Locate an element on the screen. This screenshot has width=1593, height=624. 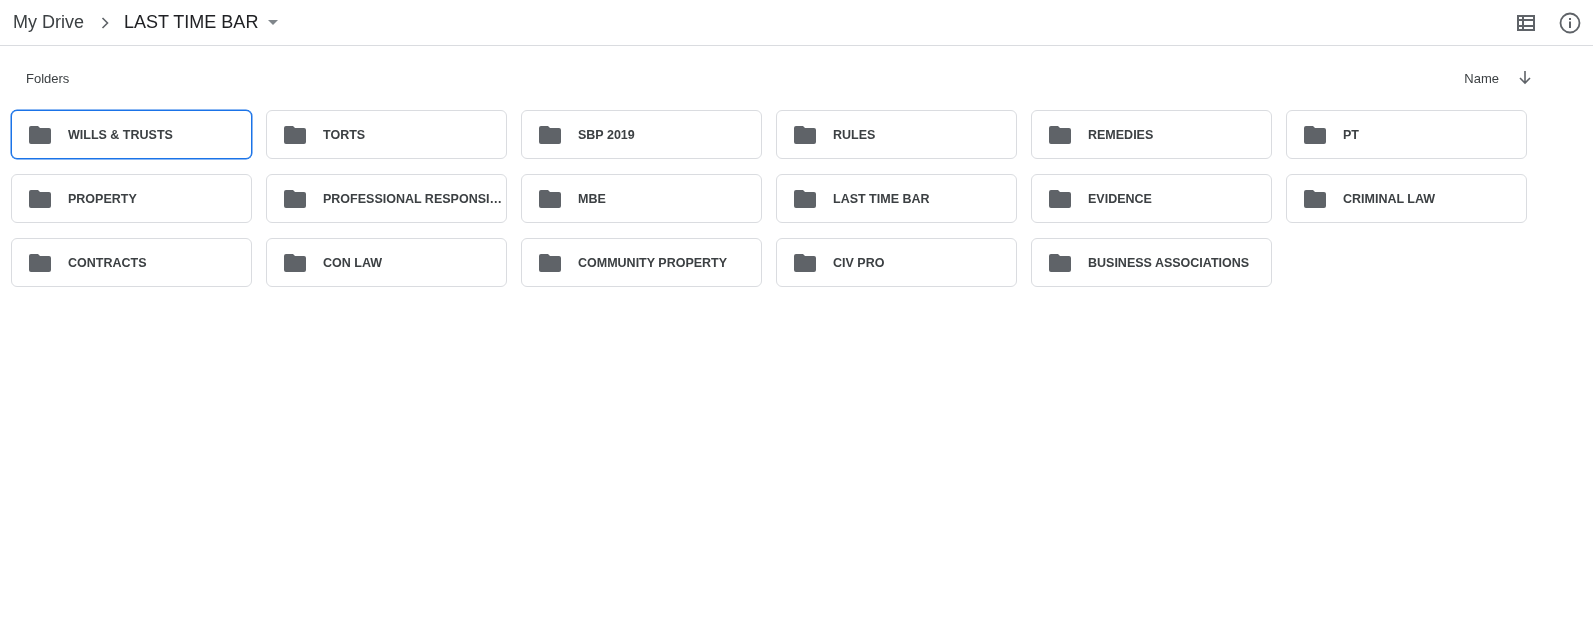
folder-card: EVIDENCE is located at coordinates (1151, 198).